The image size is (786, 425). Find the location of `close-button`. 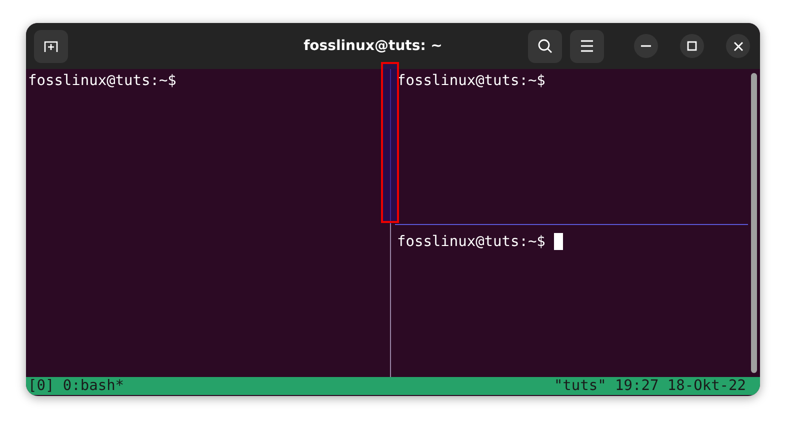

close-button is located at coordinates (738, 46).